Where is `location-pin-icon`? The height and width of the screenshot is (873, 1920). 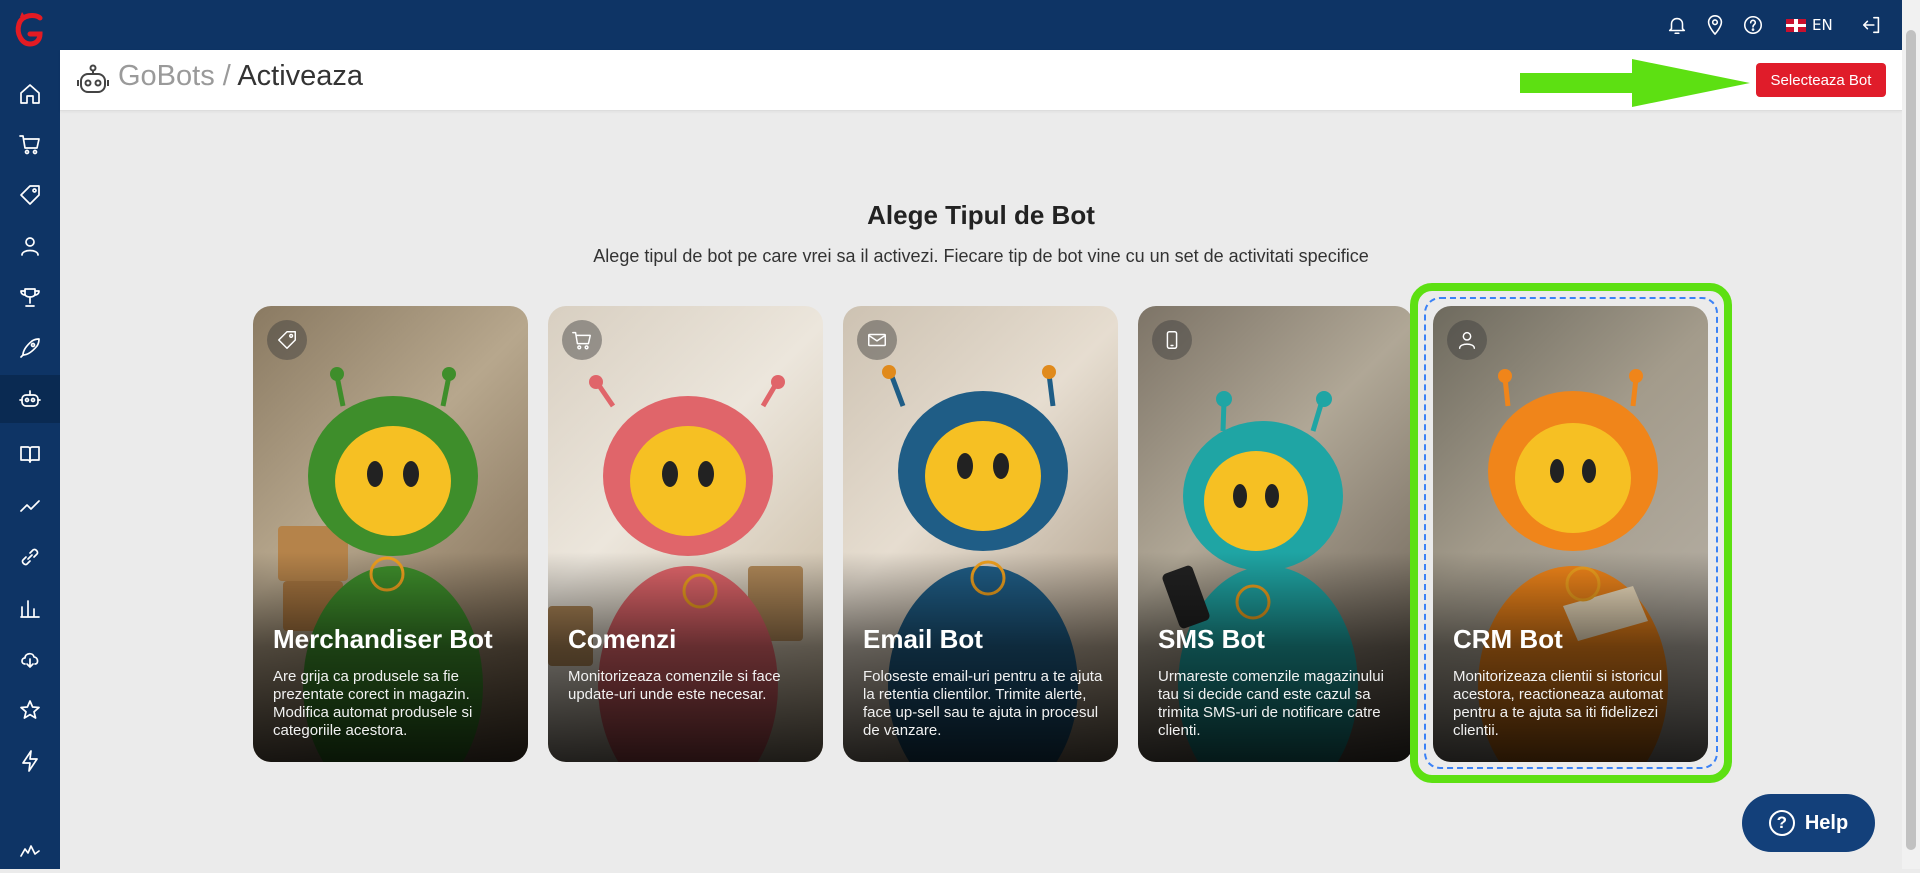
location-pin-icon is located at coordinates (1715, 25).